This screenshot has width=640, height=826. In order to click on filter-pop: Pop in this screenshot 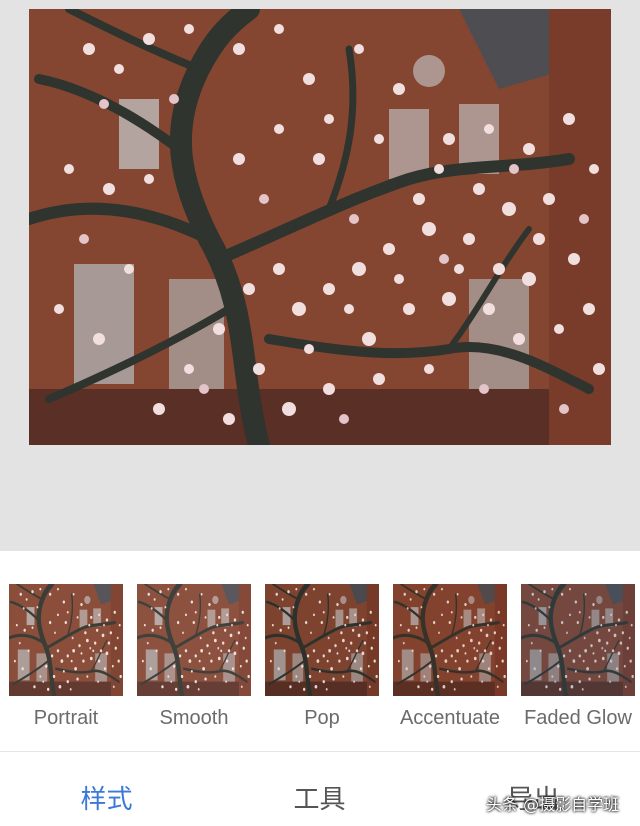, I will do `click(322, 657)`.